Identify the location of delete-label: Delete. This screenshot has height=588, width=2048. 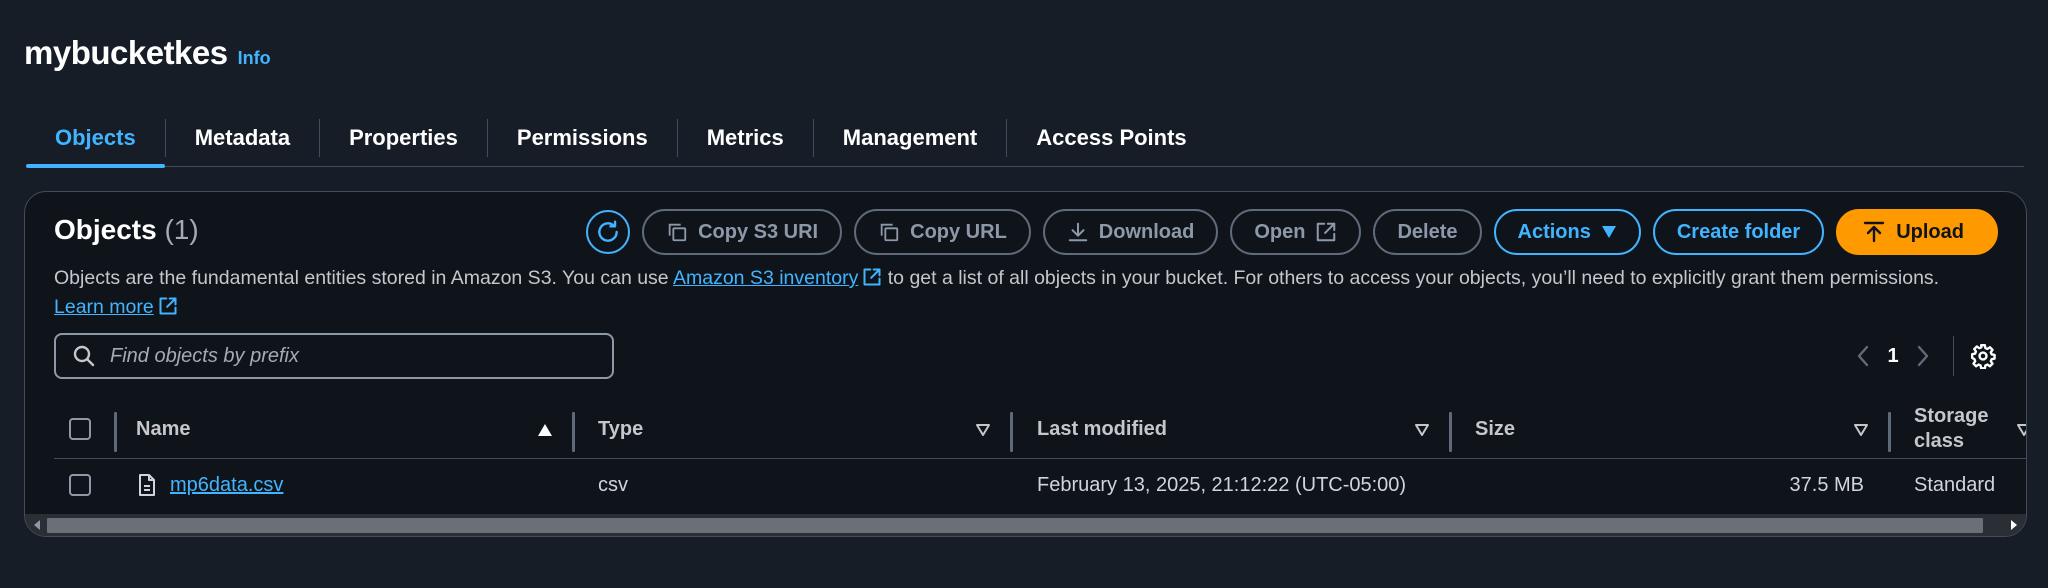
(1427, 231).